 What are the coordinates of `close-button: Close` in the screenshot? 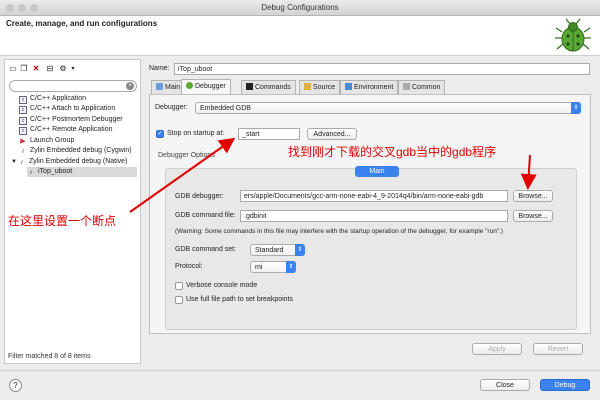 It's located at (505, 385).